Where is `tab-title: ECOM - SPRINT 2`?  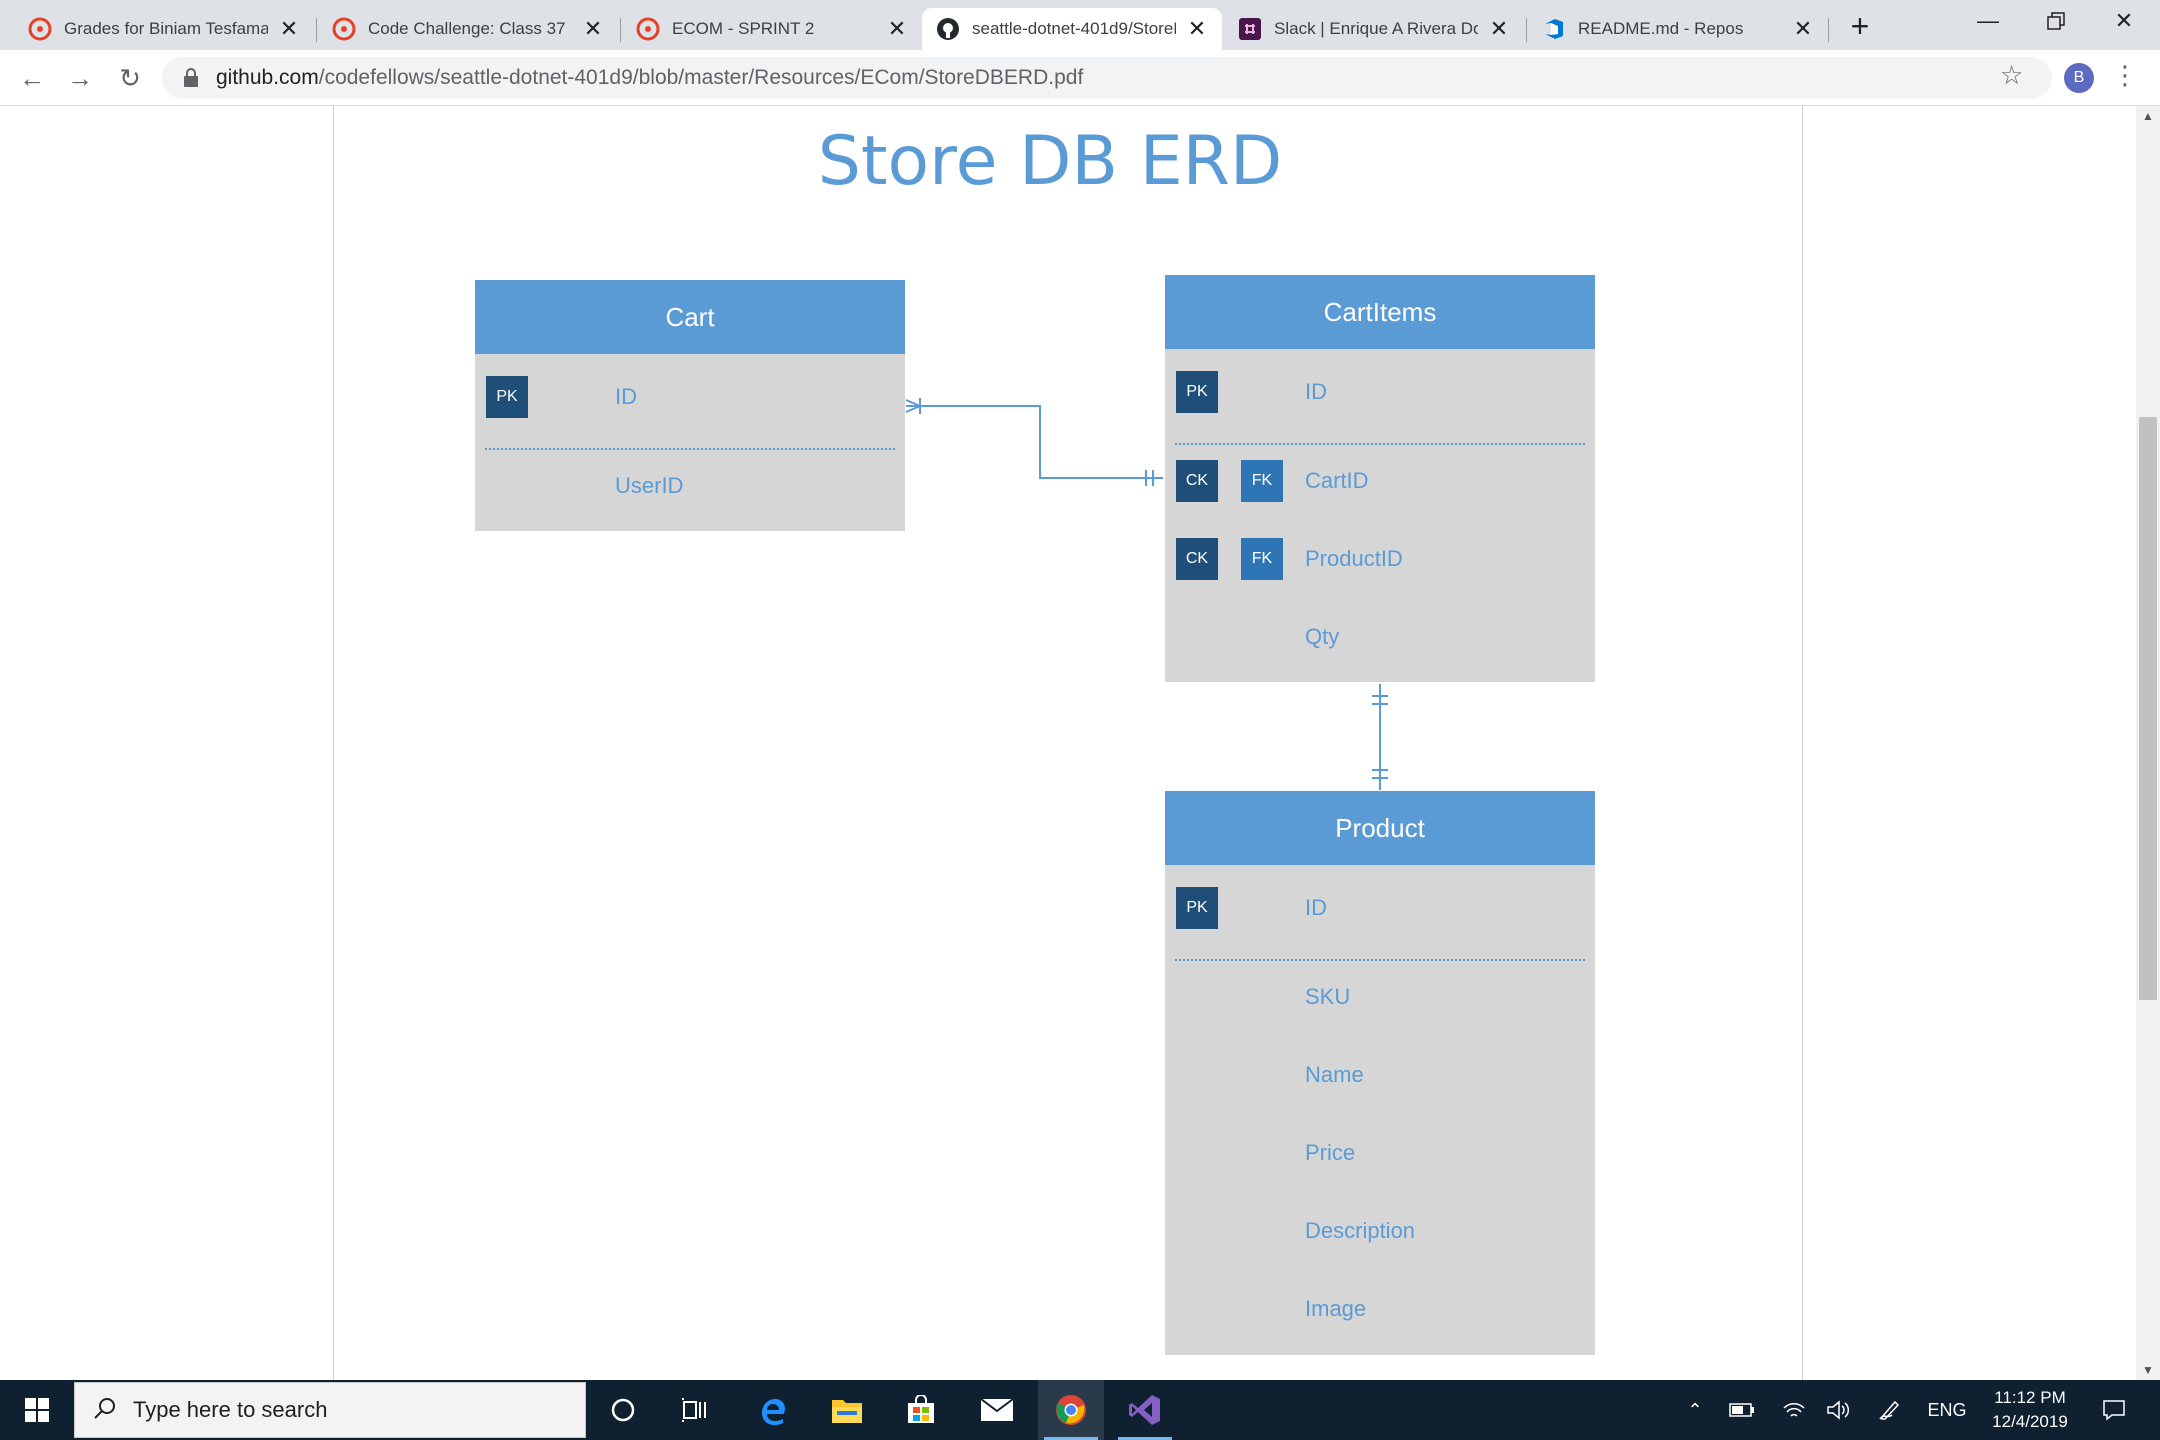
tab-title: ECOM - SPRINT 2 is located at coordinates (743, 28).